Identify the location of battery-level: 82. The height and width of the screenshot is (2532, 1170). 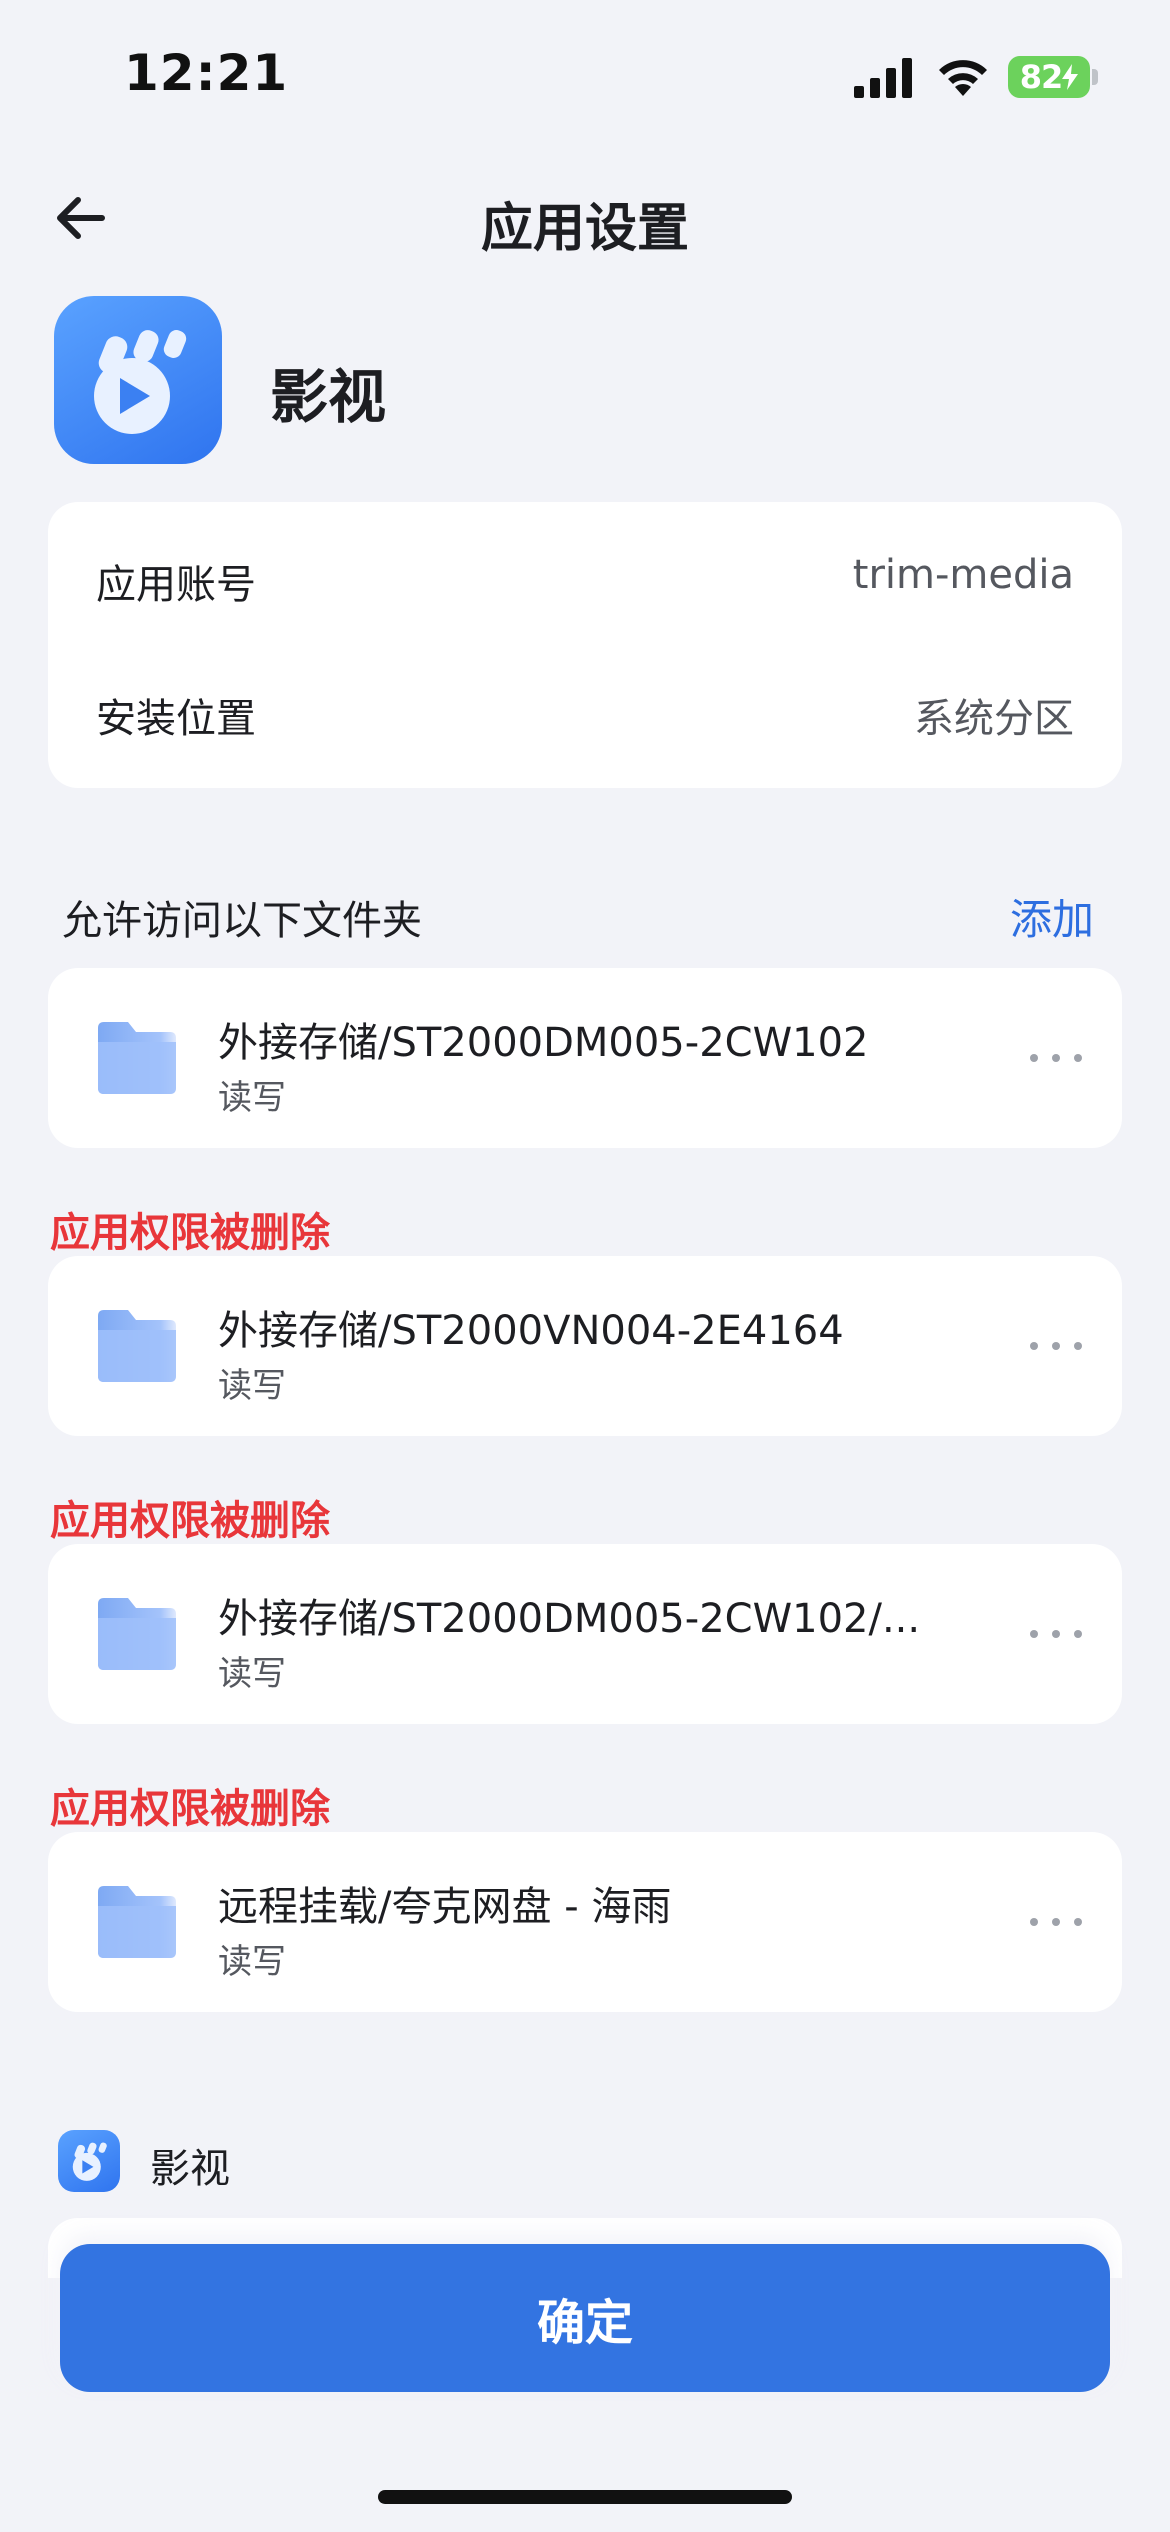
(1041, 77).